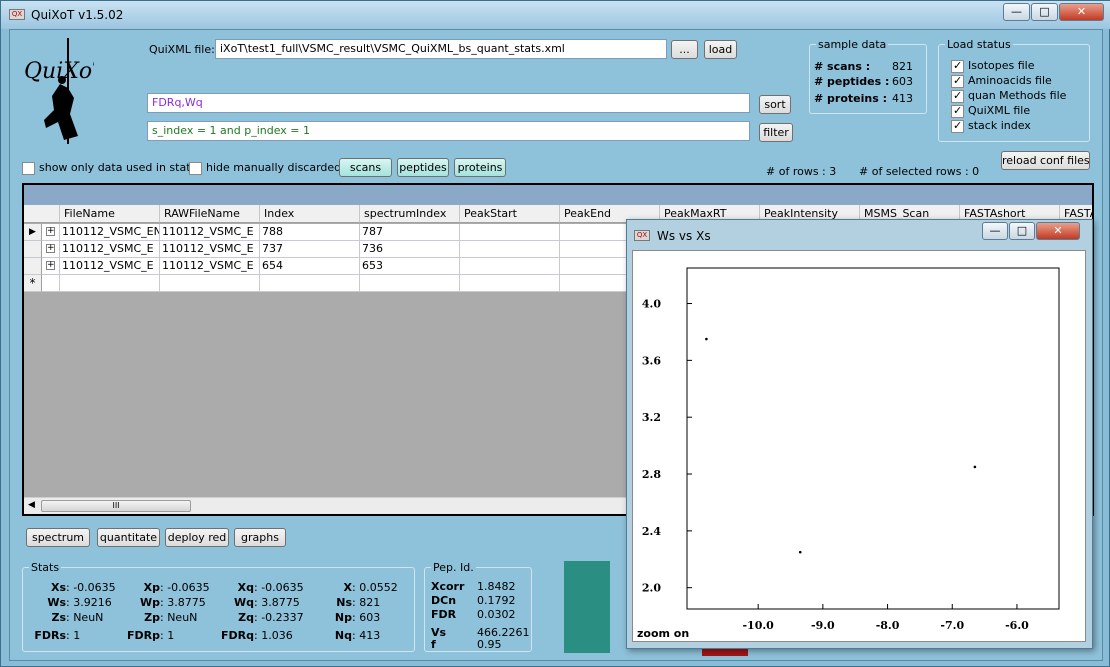 The image size is (1110, 667). What do you see at coordinates (116, 506) in the screenshot?
I see `scrollbar-thumb: III` at bounding box center [116, 506].